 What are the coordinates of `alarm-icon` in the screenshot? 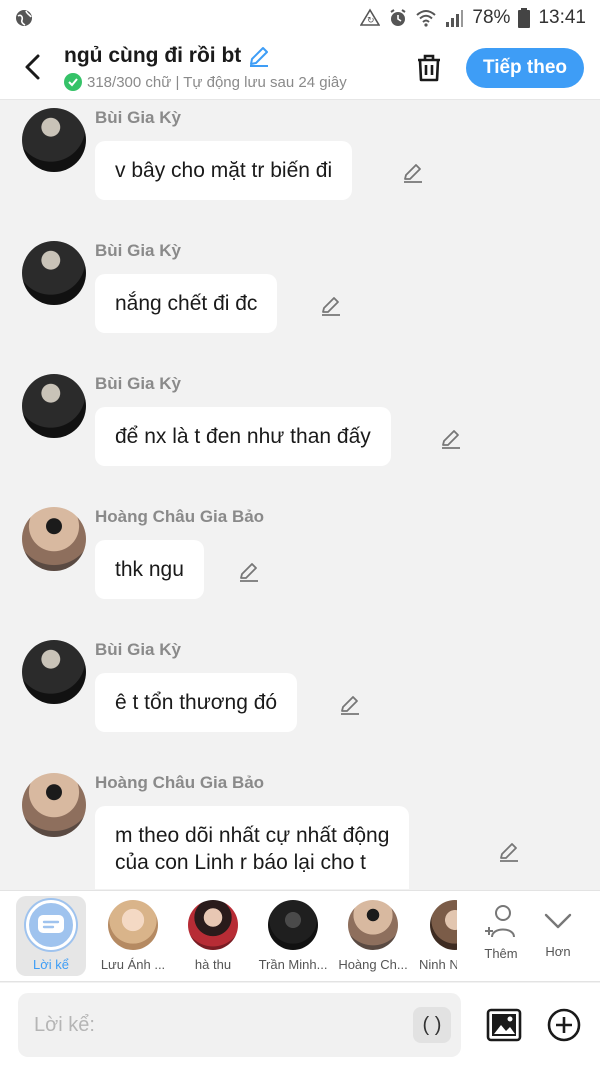 It's located at (398, 17).